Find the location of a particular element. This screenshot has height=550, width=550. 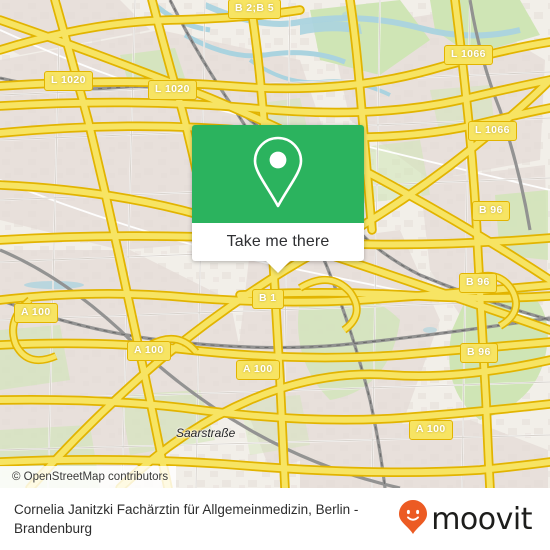

moovit-logo: moovit is located at coordinates (465, 519).